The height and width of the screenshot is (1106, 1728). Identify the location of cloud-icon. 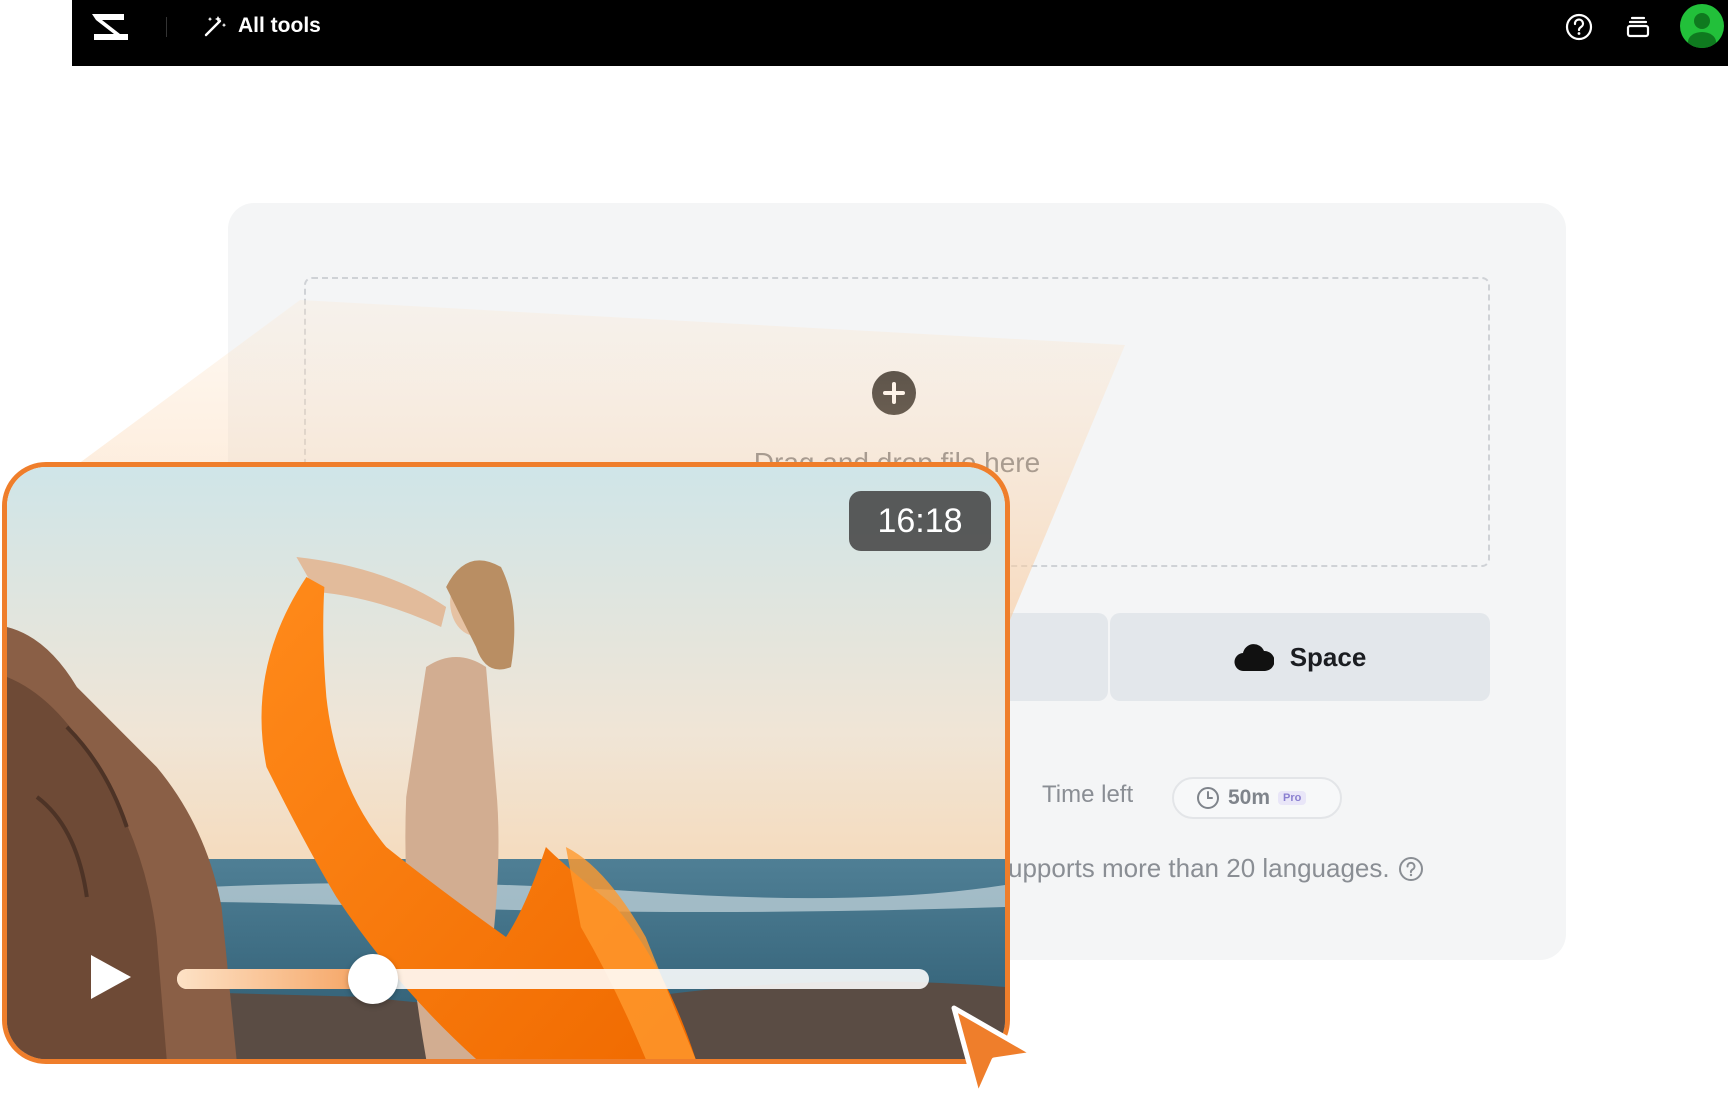
(1254, 658).